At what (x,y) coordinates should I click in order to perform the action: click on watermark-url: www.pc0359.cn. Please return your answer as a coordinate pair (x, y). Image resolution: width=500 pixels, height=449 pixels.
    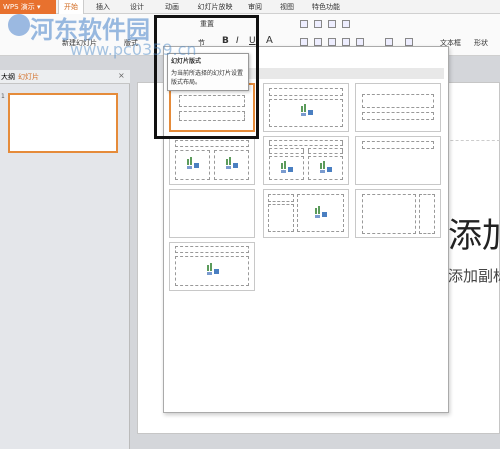
    Looking at the image, I should click on (133, 49).